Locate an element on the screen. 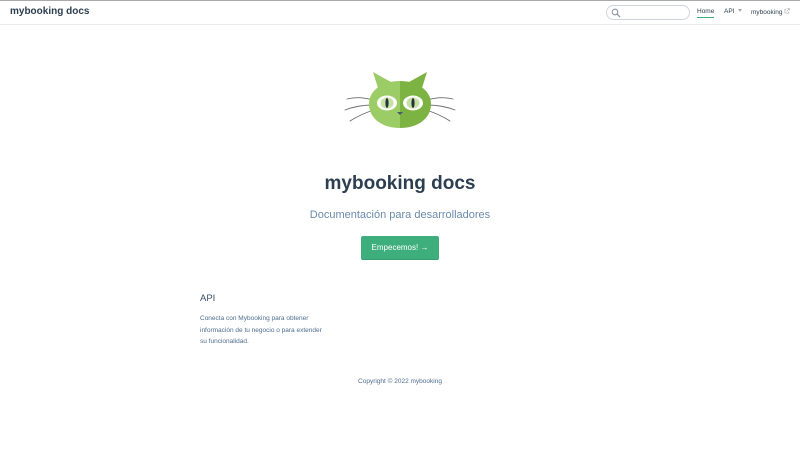 This screenshot has width=800, height=450. chevron-down-icon is located at coordinates (740, 10).